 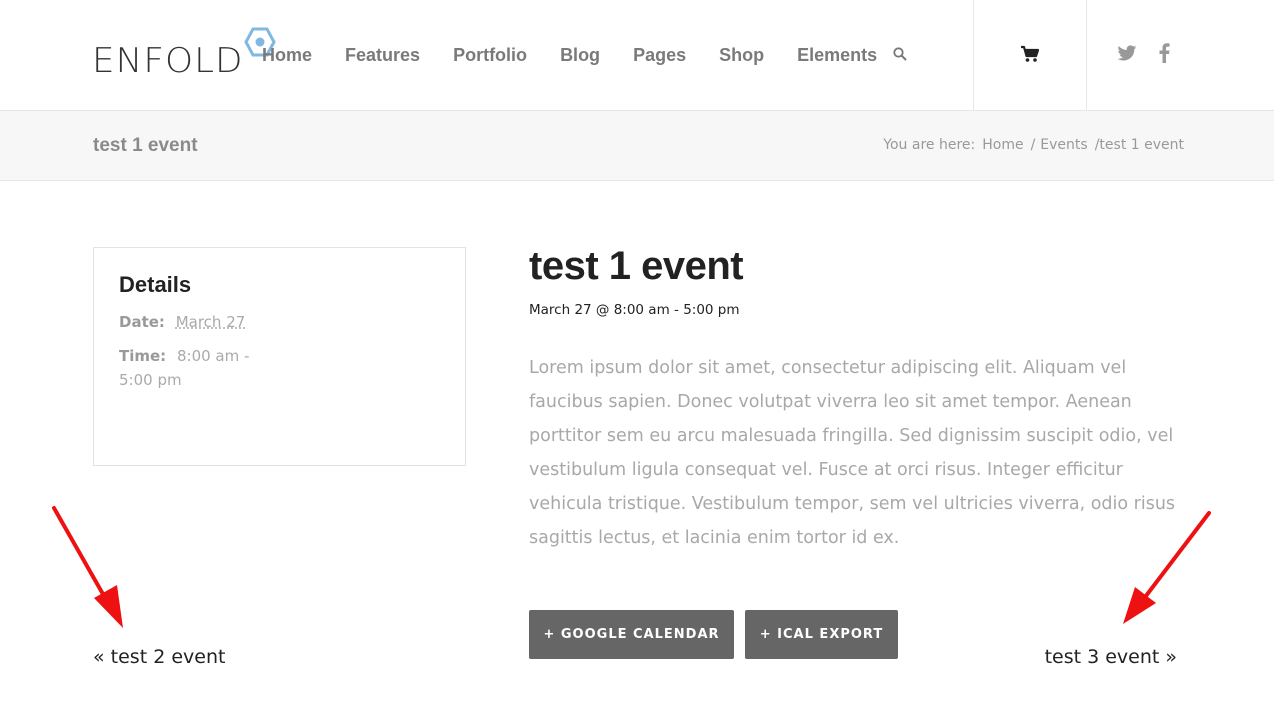 What do you see at coordinates (636, 266) in the screenshot?
I see `event-title: test 1 event` at bounding box center [636, 266].